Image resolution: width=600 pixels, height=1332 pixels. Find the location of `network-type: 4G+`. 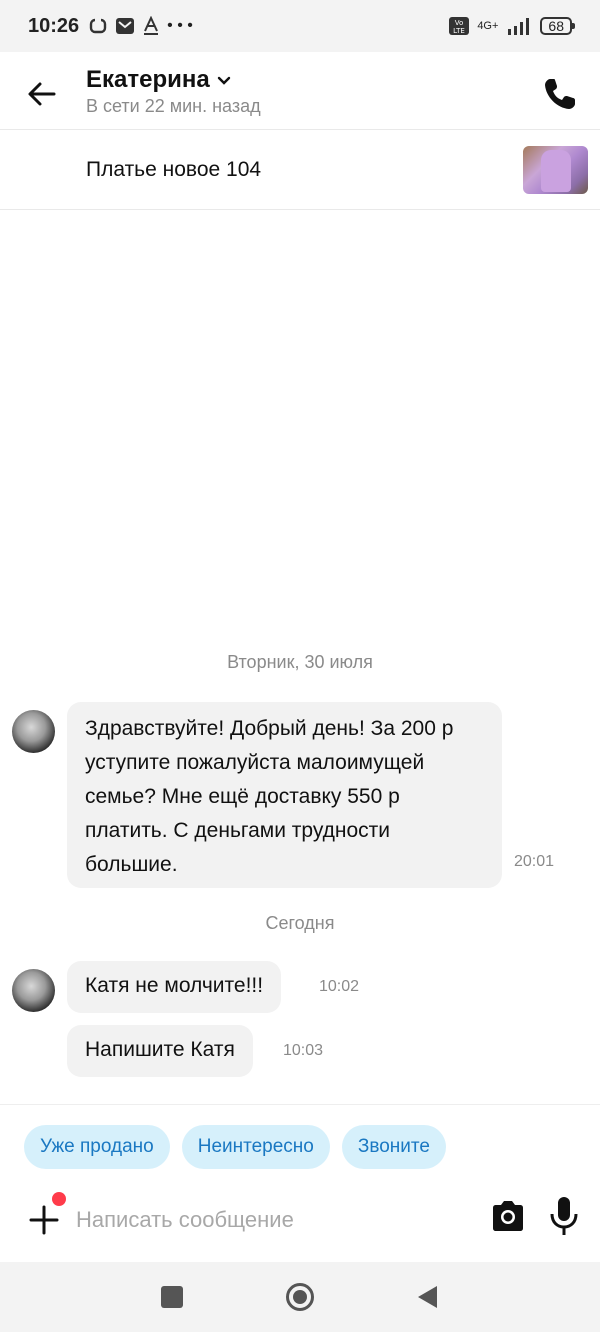

network-type: 4G+ is located at coordinates (488, 25).